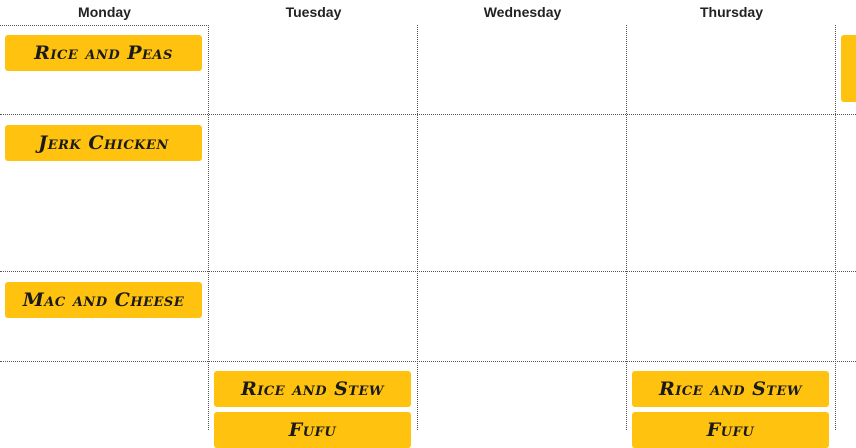  Describe the element at coordinates (428, 12) in the screenshot. I see `day-header-row: Monday Tuesday Wednesday Thursday` at that location.